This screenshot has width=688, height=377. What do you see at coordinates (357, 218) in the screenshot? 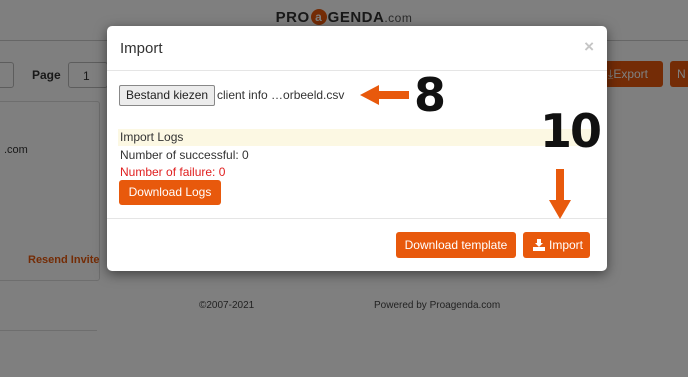
I see `modal-footer-divider` at bounding box center [357, 218].